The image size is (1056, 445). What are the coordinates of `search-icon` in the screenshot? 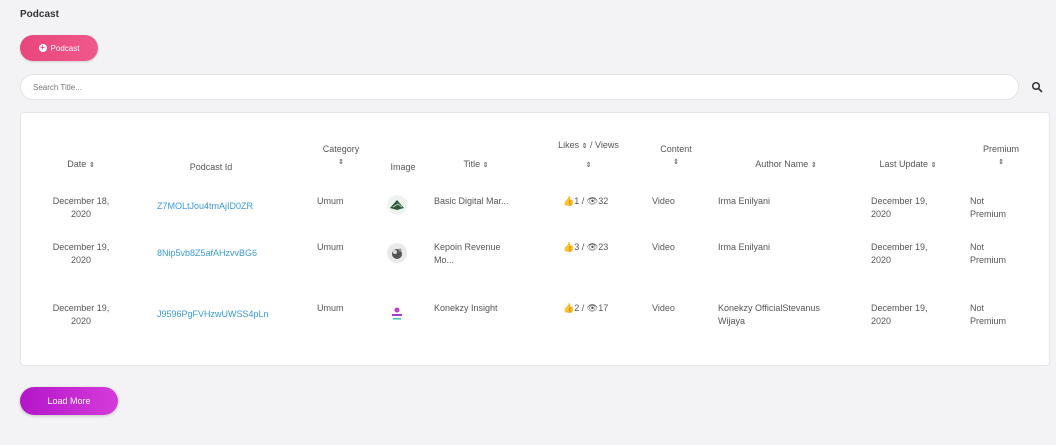 It's located at (1037, 87).